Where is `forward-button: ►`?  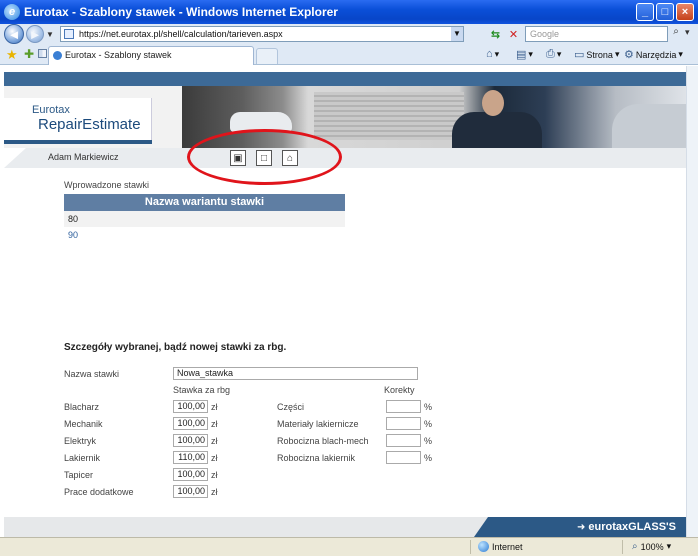 forward-button: ► is located at coordinates (35, 34).